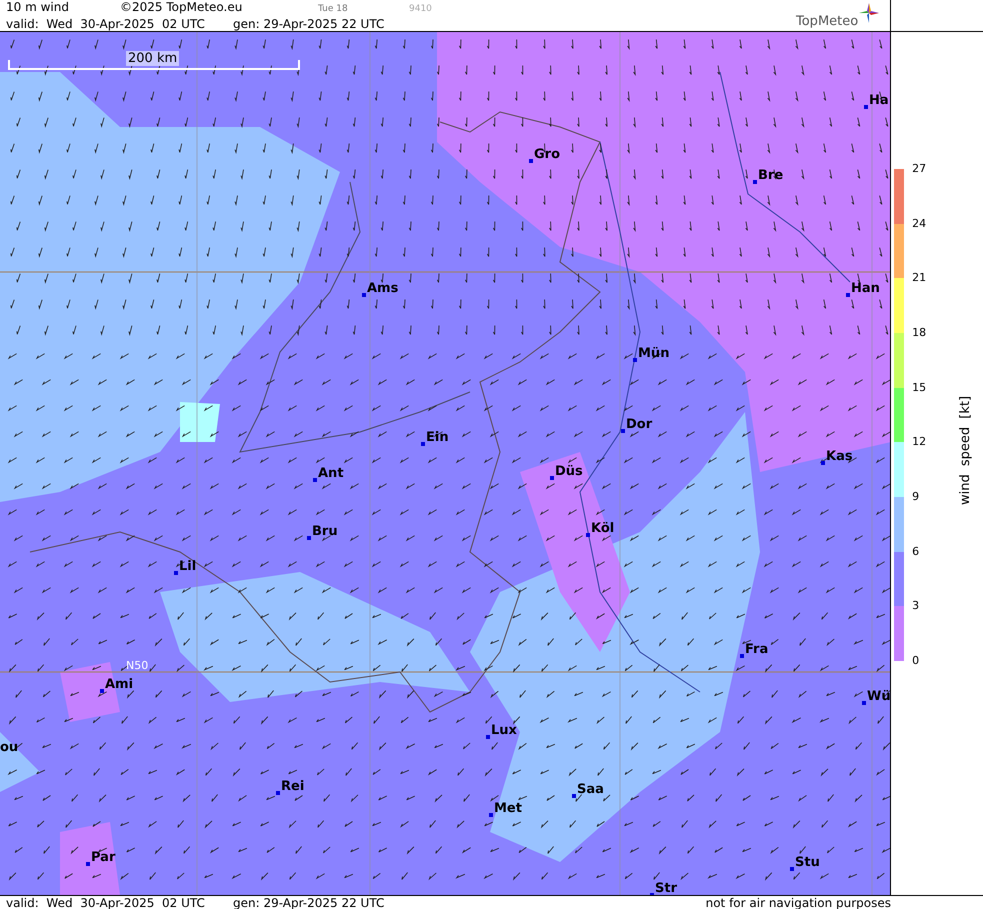 The image size is (983, 909). I want to click on scale-label: 200 km, so click(153, 58).